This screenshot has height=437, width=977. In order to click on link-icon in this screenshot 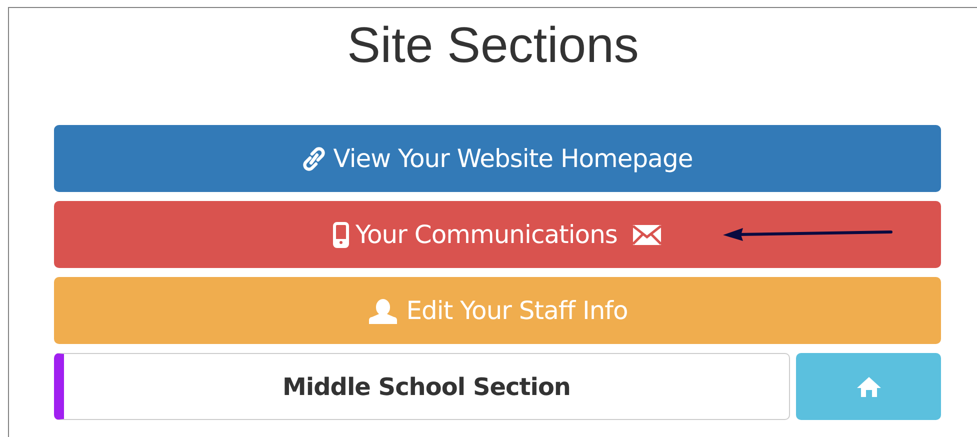, I will do `click(314, 159)`.